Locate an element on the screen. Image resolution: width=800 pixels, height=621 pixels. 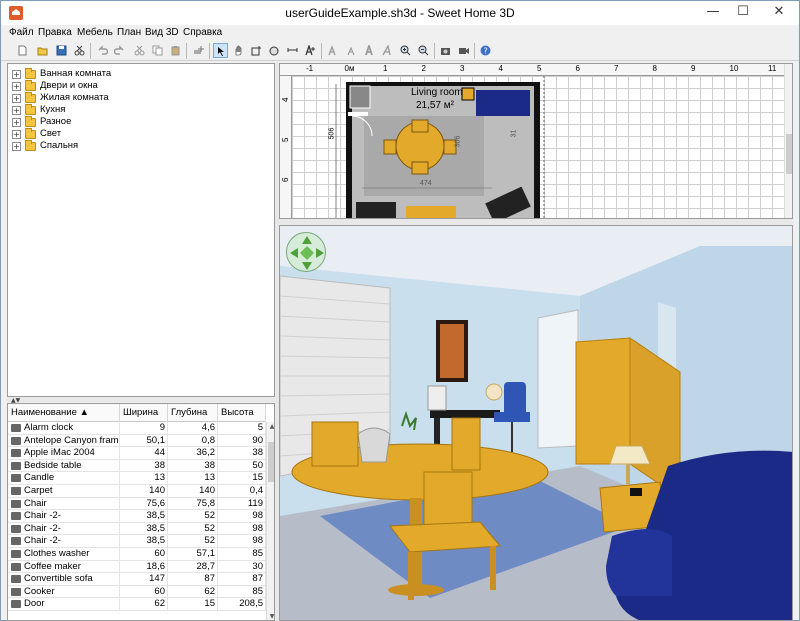
column-header-name: Наименование ▲ is located at coordinates (64, 413).